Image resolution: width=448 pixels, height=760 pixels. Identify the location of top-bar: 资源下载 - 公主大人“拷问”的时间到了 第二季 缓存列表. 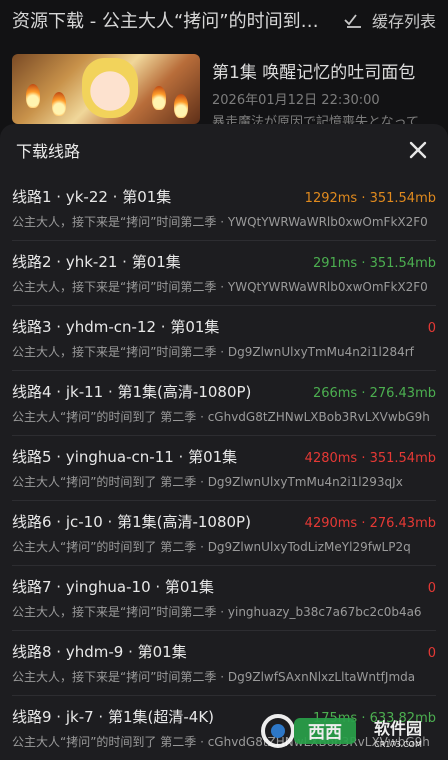
(224, 20).